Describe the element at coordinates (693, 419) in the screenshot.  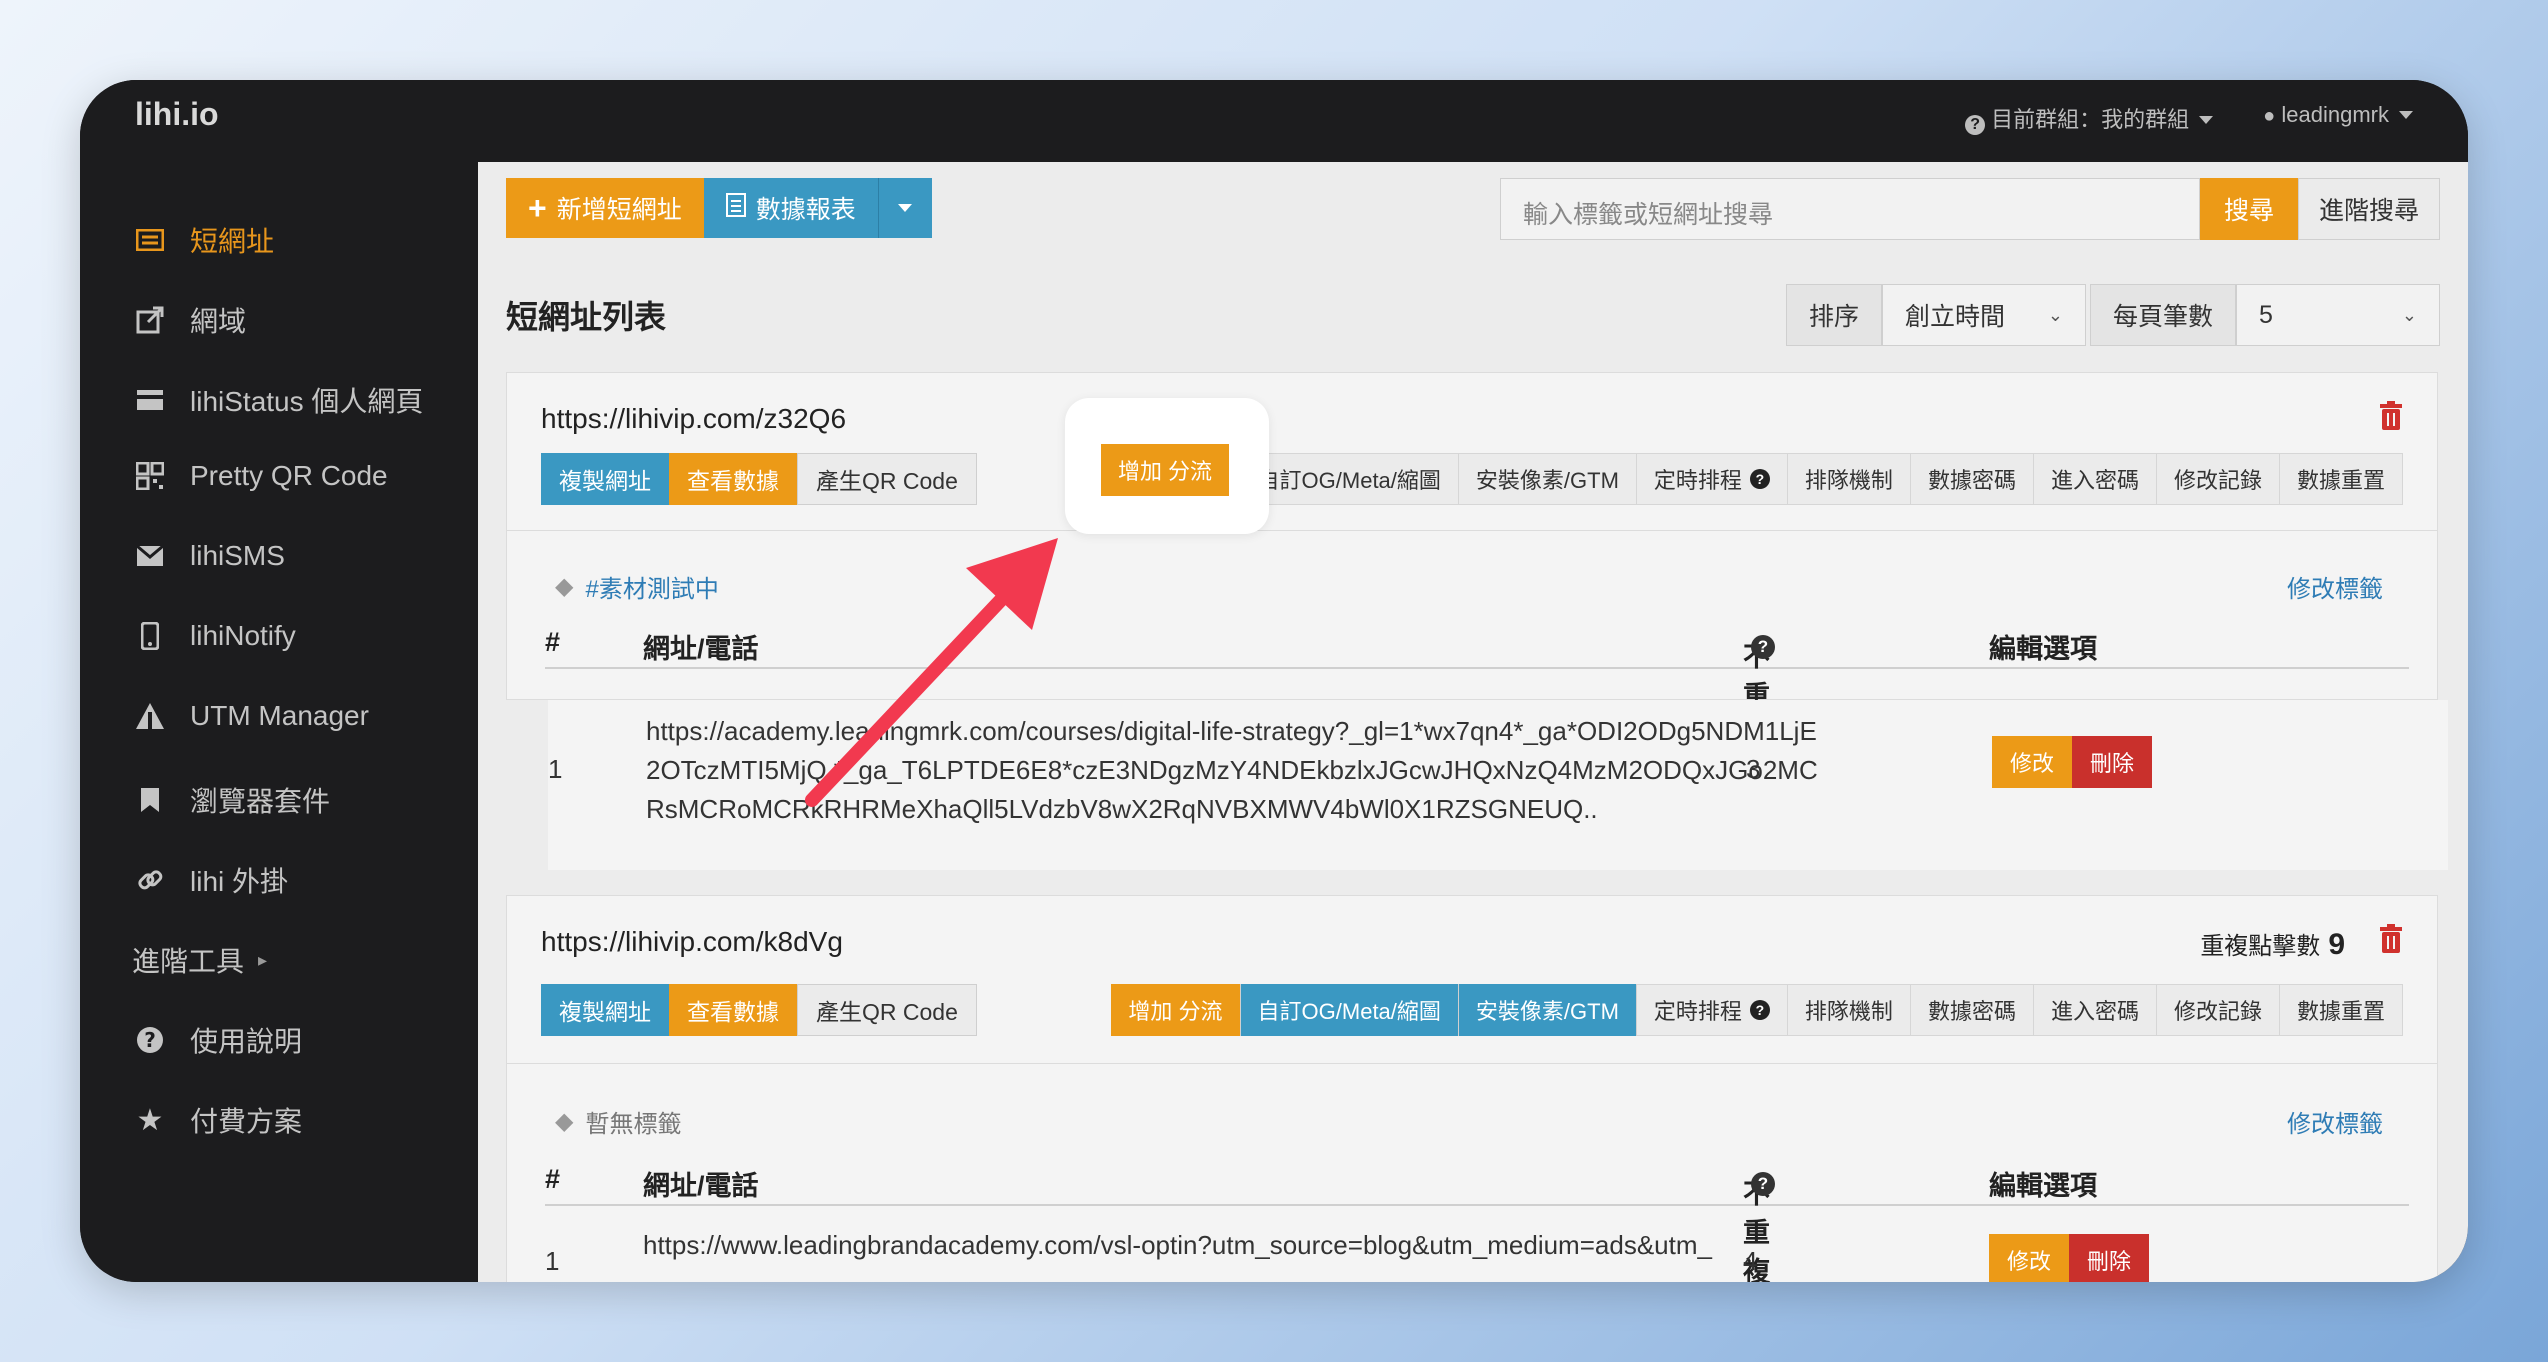
I see `short-url-link: https://lihivip.com/z32Q6` at that location.